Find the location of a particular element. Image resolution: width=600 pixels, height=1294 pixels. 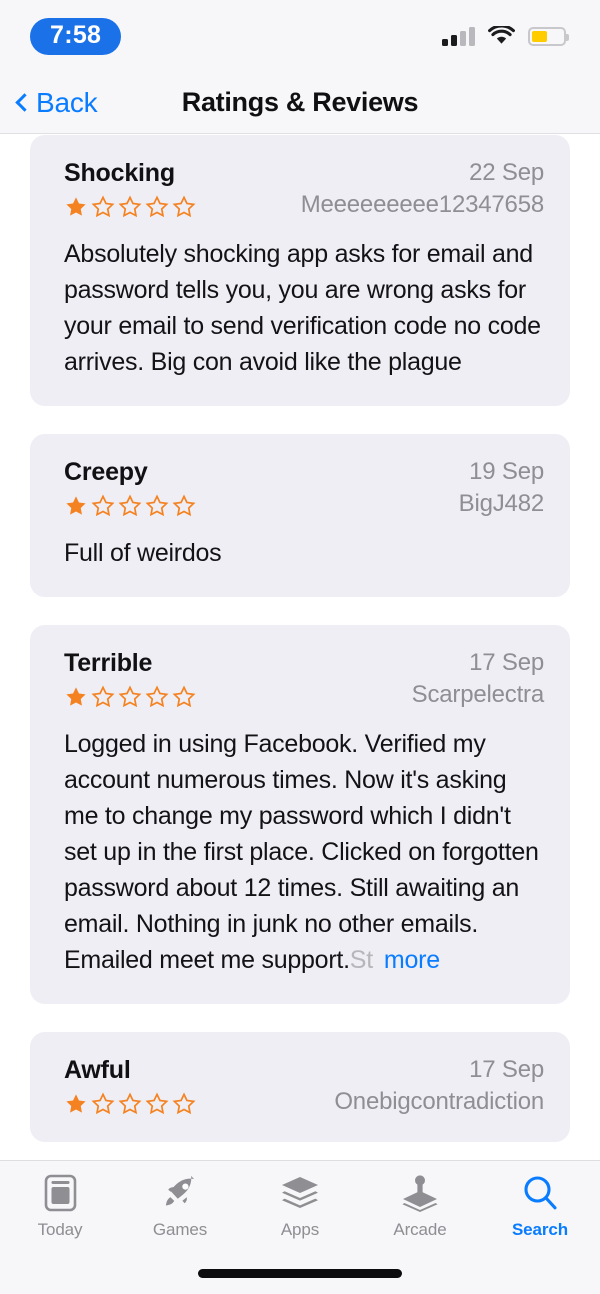

review-header: Shocking 22 Sep Meeeeeeeee12347658 is located at coordinates (304, 189).